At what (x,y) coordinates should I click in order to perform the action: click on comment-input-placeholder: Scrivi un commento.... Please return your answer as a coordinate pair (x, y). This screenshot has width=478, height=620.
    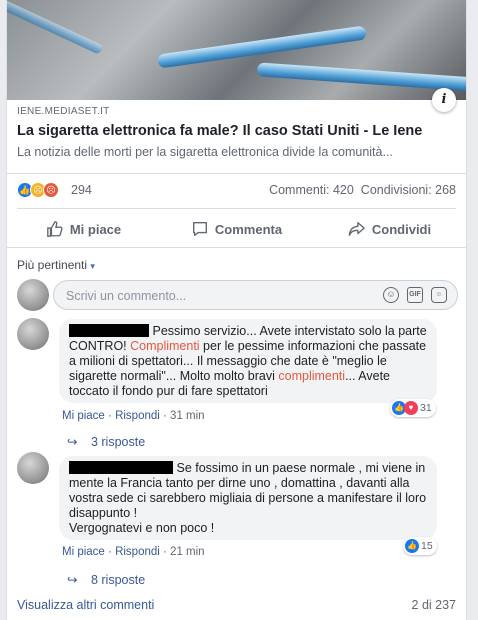
    Looking at the image, I should click on (126, 296).